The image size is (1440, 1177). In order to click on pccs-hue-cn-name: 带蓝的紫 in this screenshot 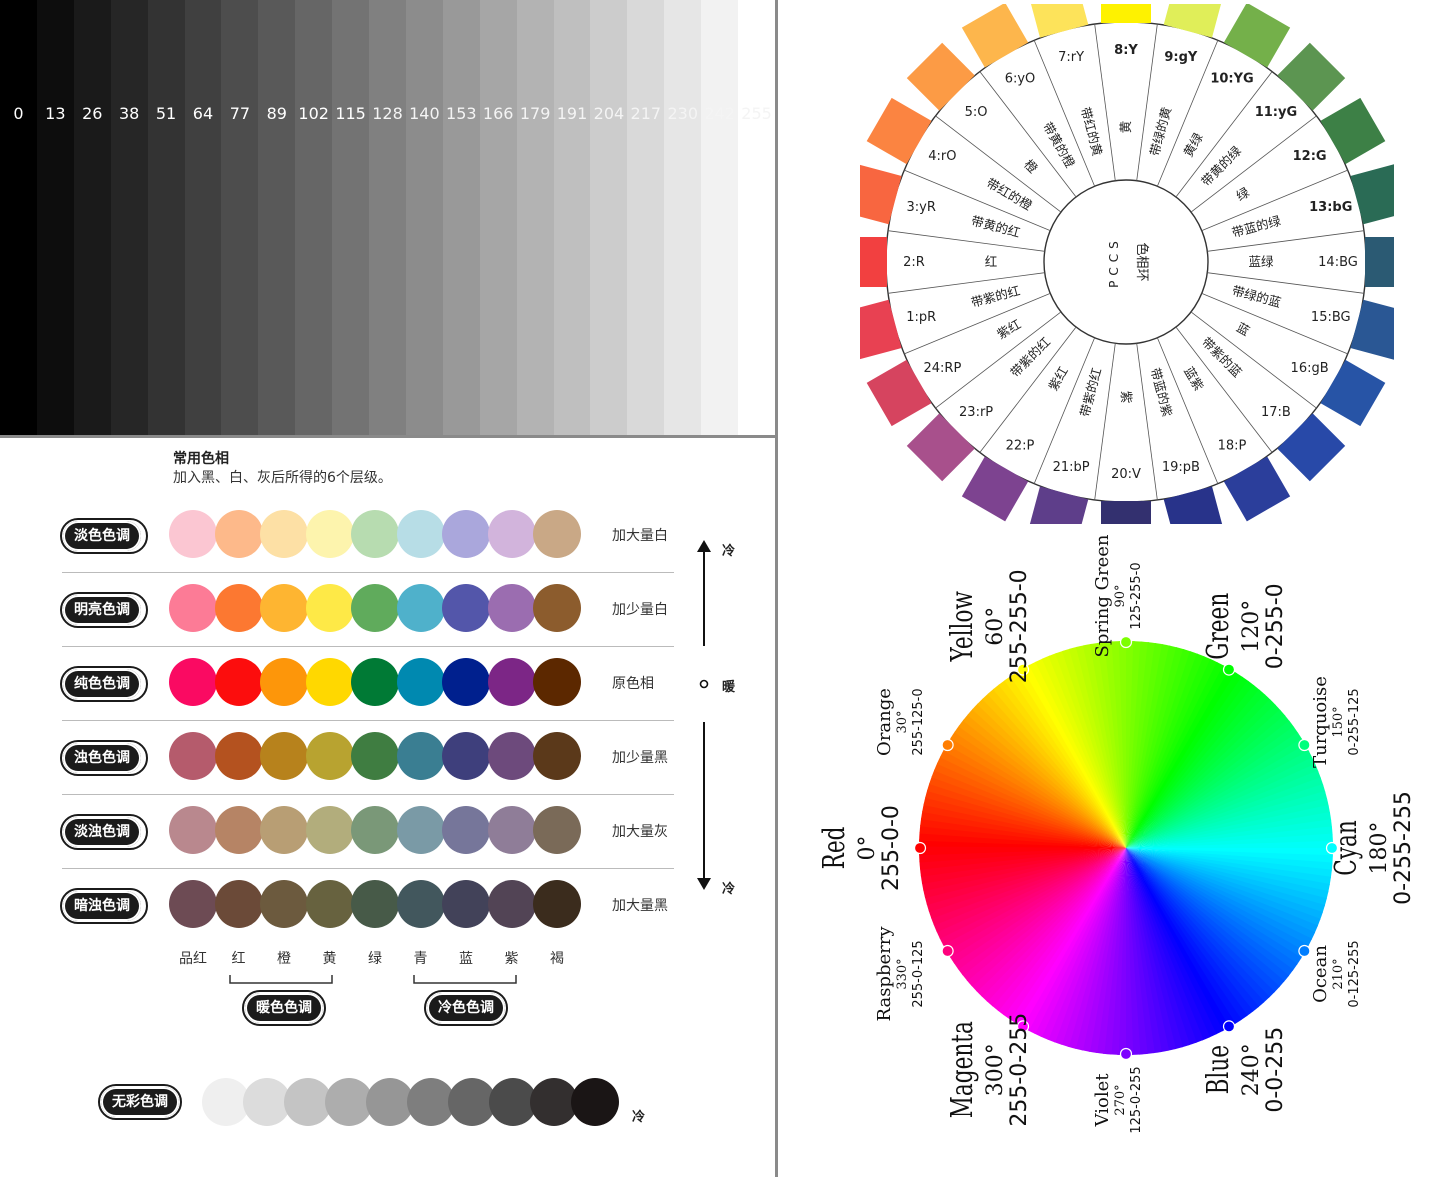, I will do `click(1161, 392)`.